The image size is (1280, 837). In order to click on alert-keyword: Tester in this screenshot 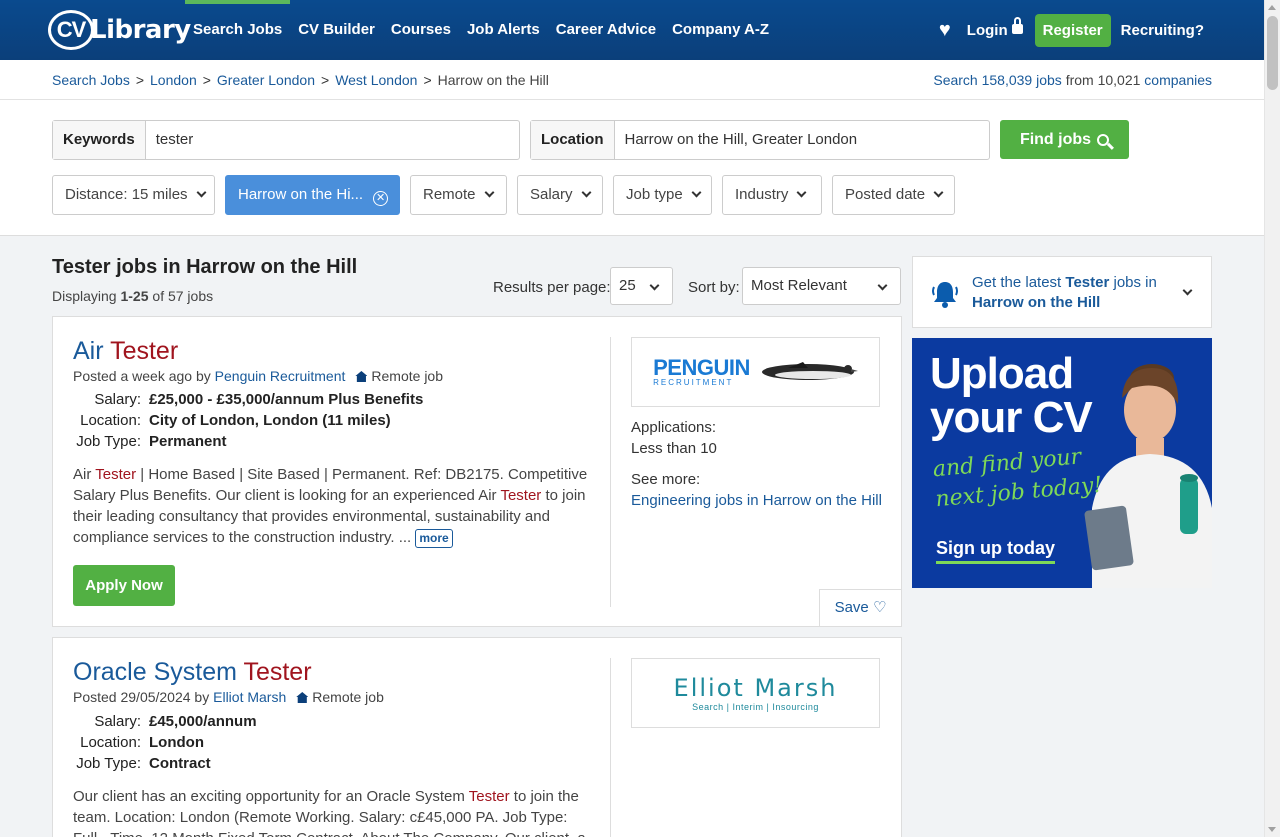, I will do `click(1087, 282)`.